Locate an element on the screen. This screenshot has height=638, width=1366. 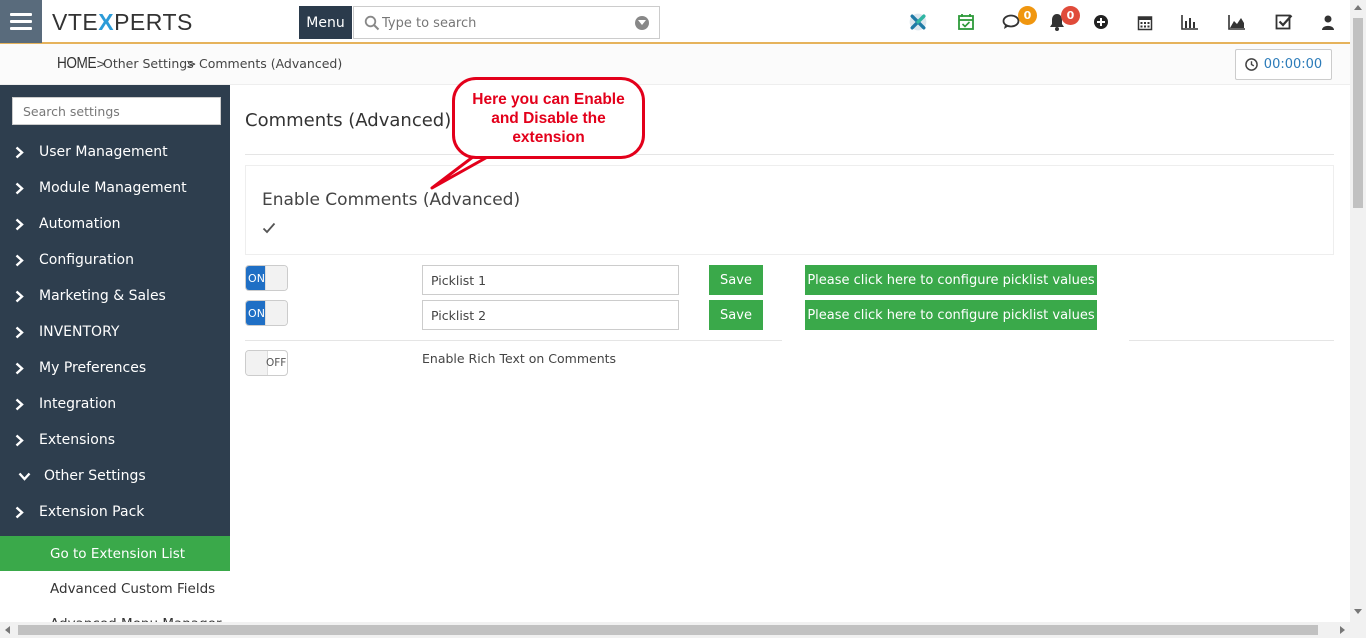
global-search is located at coordinates (506, 22).